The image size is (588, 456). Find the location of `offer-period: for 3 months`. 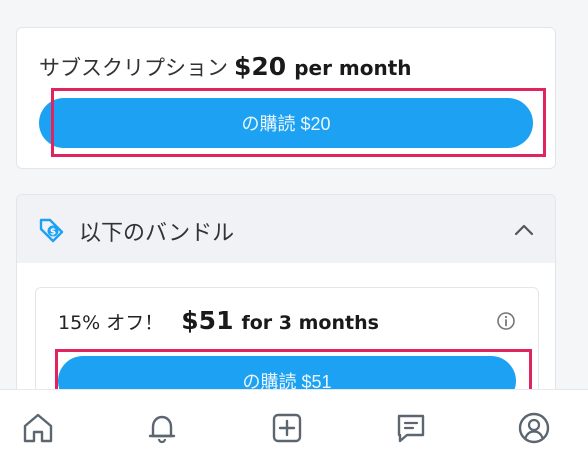

offer-period: for 3 months is located at coordinates (310, 323).